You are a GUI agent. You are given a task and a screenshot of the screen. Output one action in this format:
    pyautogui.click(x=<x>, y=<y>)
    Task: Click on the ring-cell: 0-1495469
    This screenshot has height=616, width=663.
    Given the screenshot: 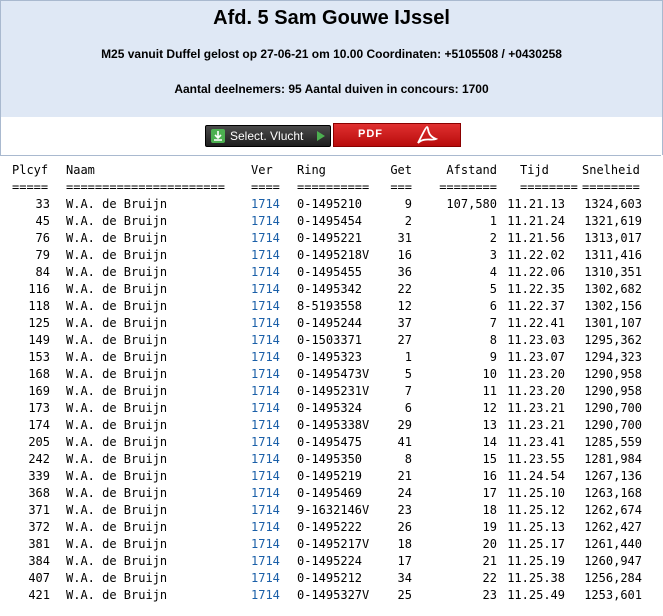 What is the action you would take?
    pyautogui.click(x=330, y=493)
    